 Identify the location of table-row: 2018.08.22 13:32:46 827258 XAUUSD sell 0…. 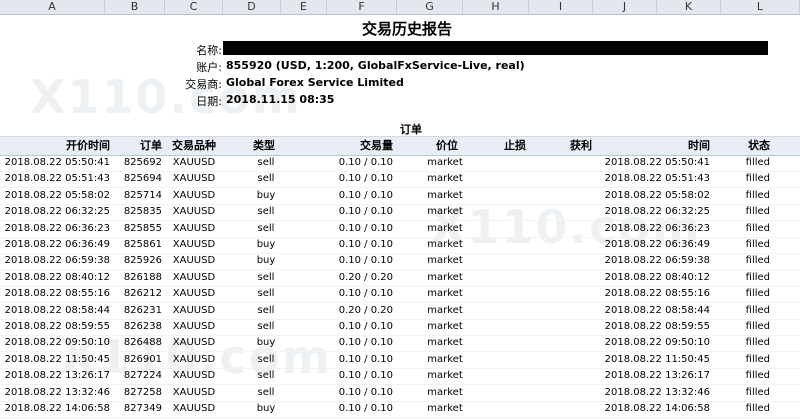
(400, 393).